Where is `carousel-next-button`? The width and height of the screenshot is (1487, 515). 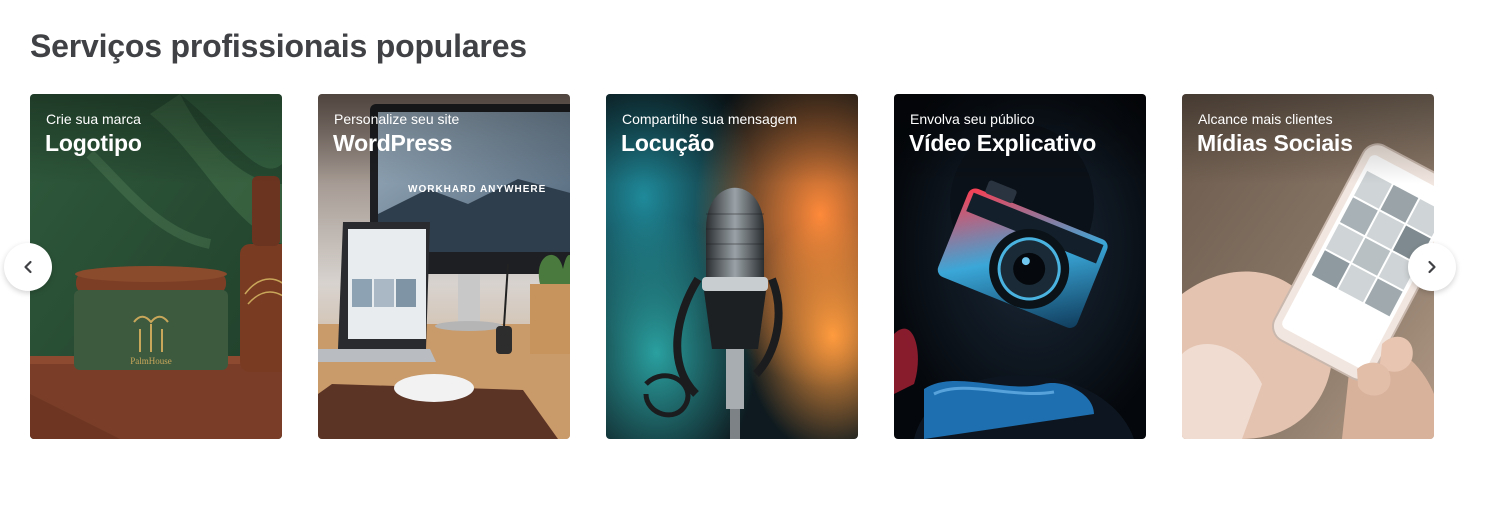
carousel-next-button is located at coordinates (1432, 267).